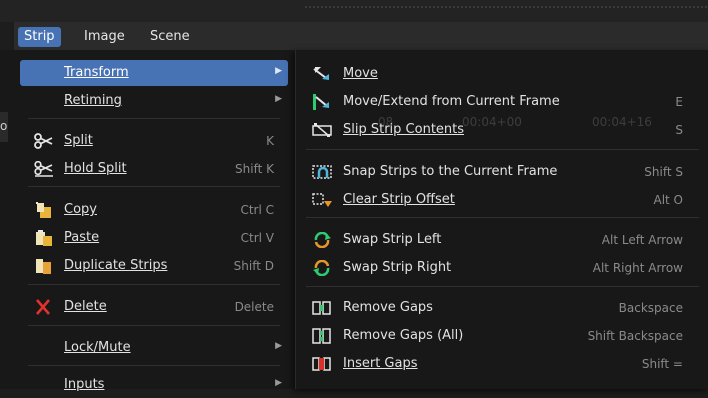 This screenshot has height=398, width=708. What do you see at coordinates (497, 239) in the screenshot?
I see `submenu-item-swap-strip-left: Swap Strip Left Alt Left Arrow` at bounding box center [497, 239].